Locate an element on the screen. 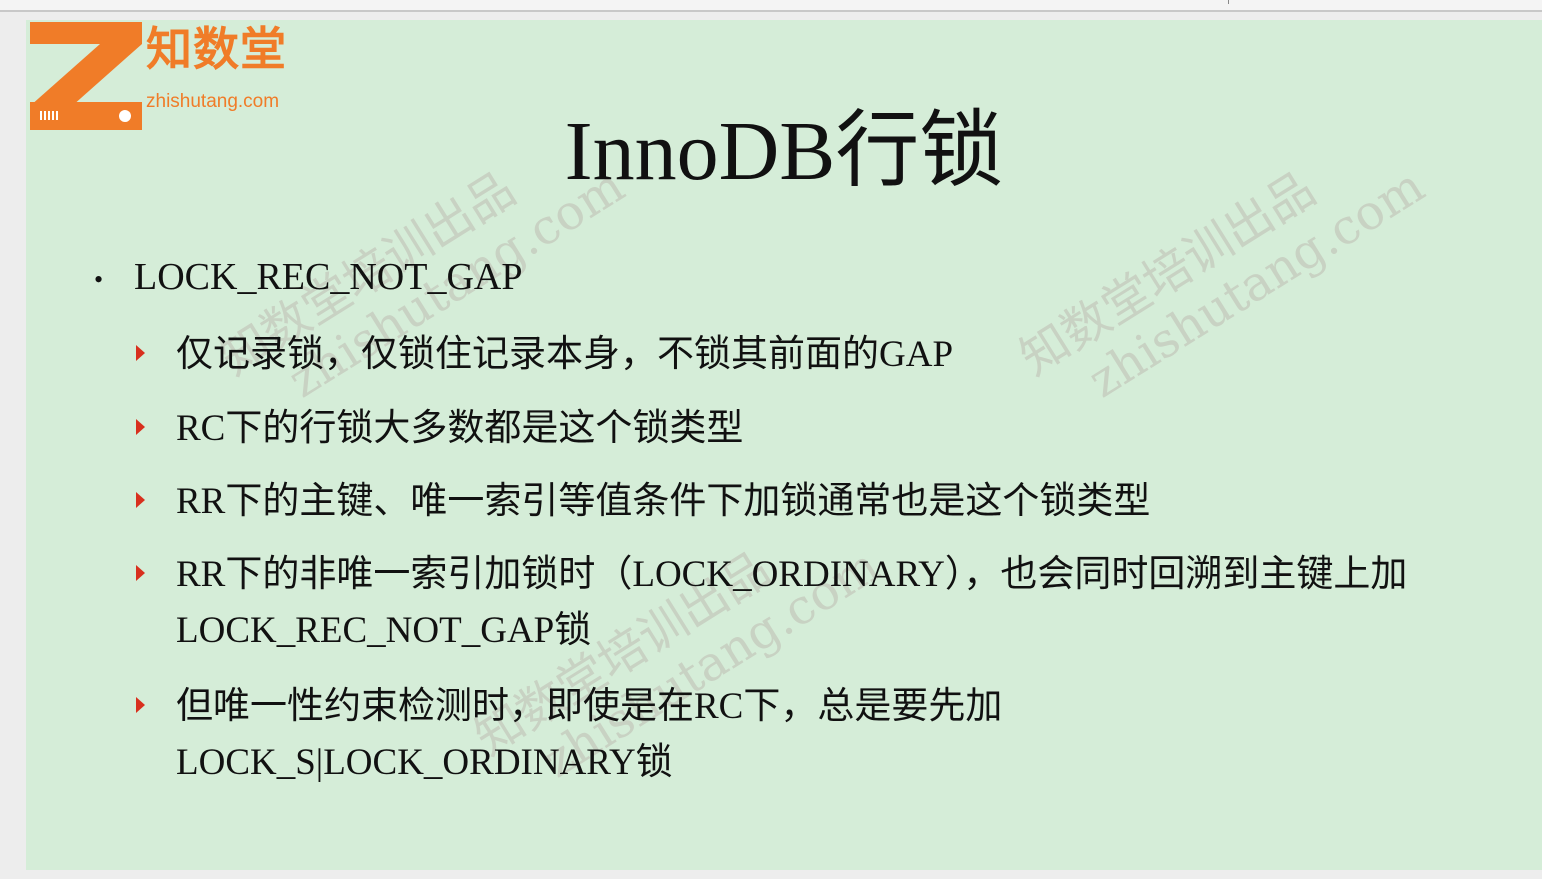 The image size is (1542, 879). sub-bullet: 仅记录锁，仅锁住记录本身，不锁其前面的GAP is located at coordinates (786, 355).